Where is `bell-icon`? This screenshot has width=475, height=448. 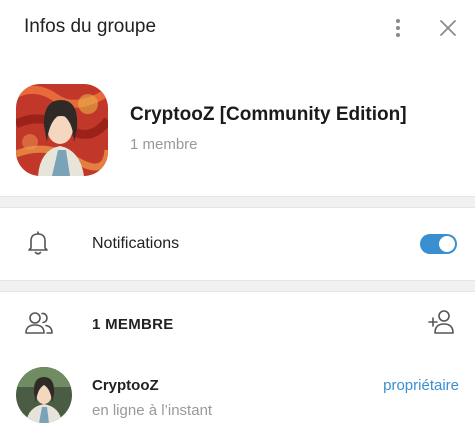 bell-icon is located at coordinates (38, 243).